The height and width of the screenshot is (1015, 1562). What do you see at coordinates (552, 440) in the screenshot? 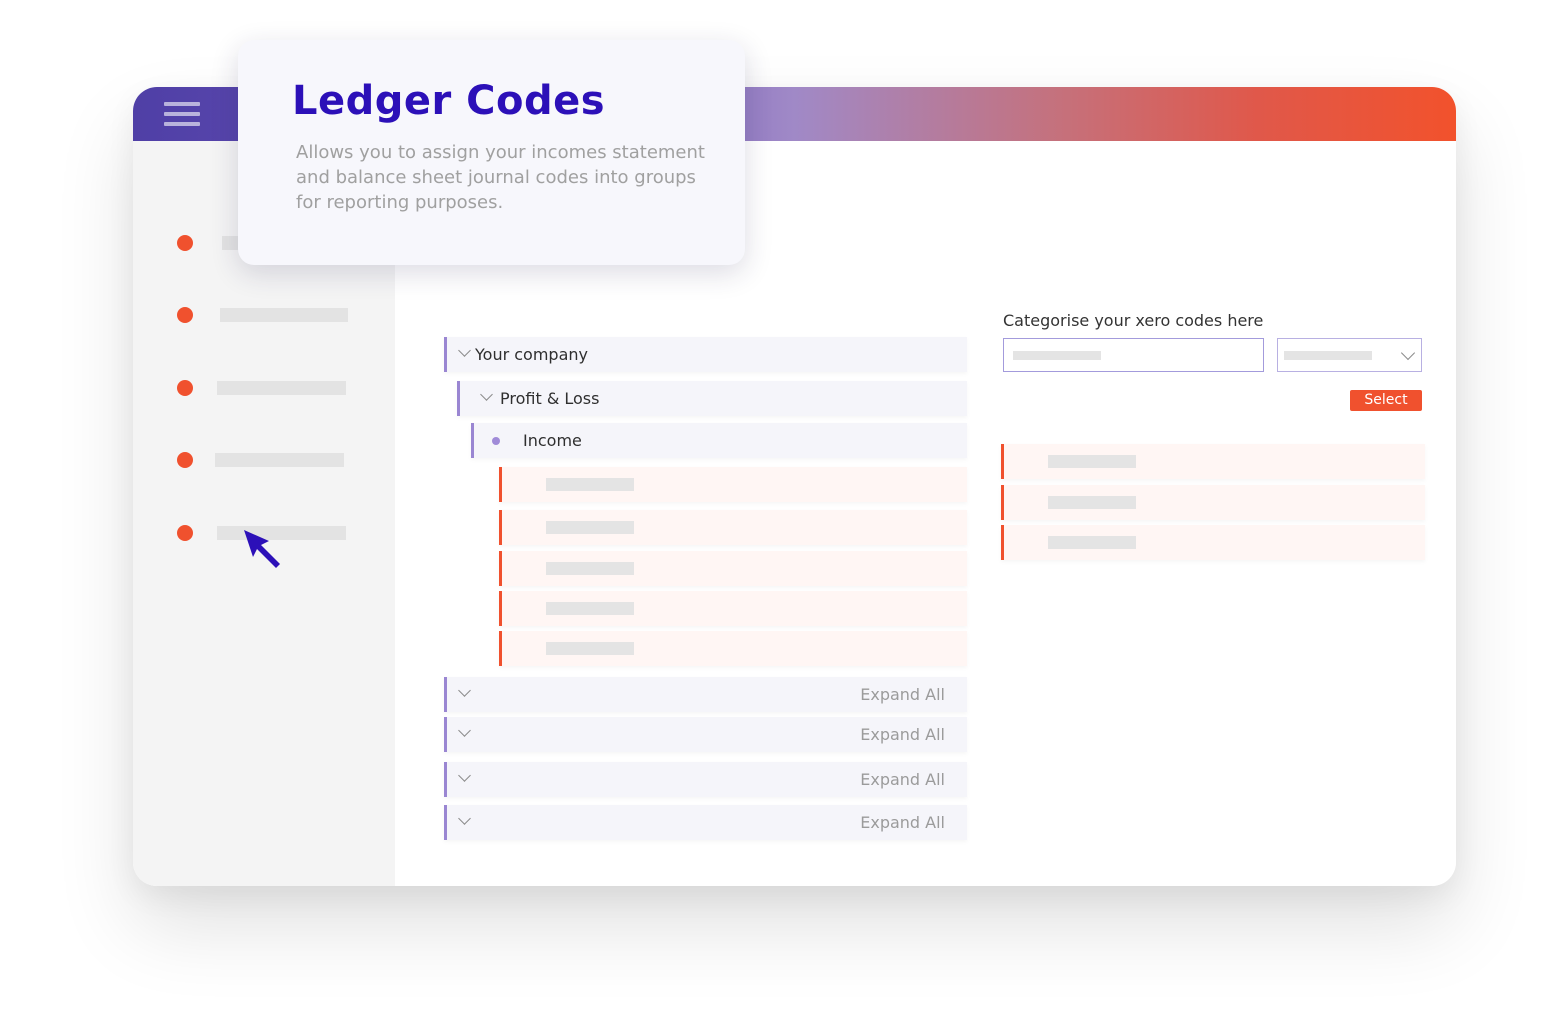
I see `tree-leaf-label: Income` at bounding box center [552, 440].